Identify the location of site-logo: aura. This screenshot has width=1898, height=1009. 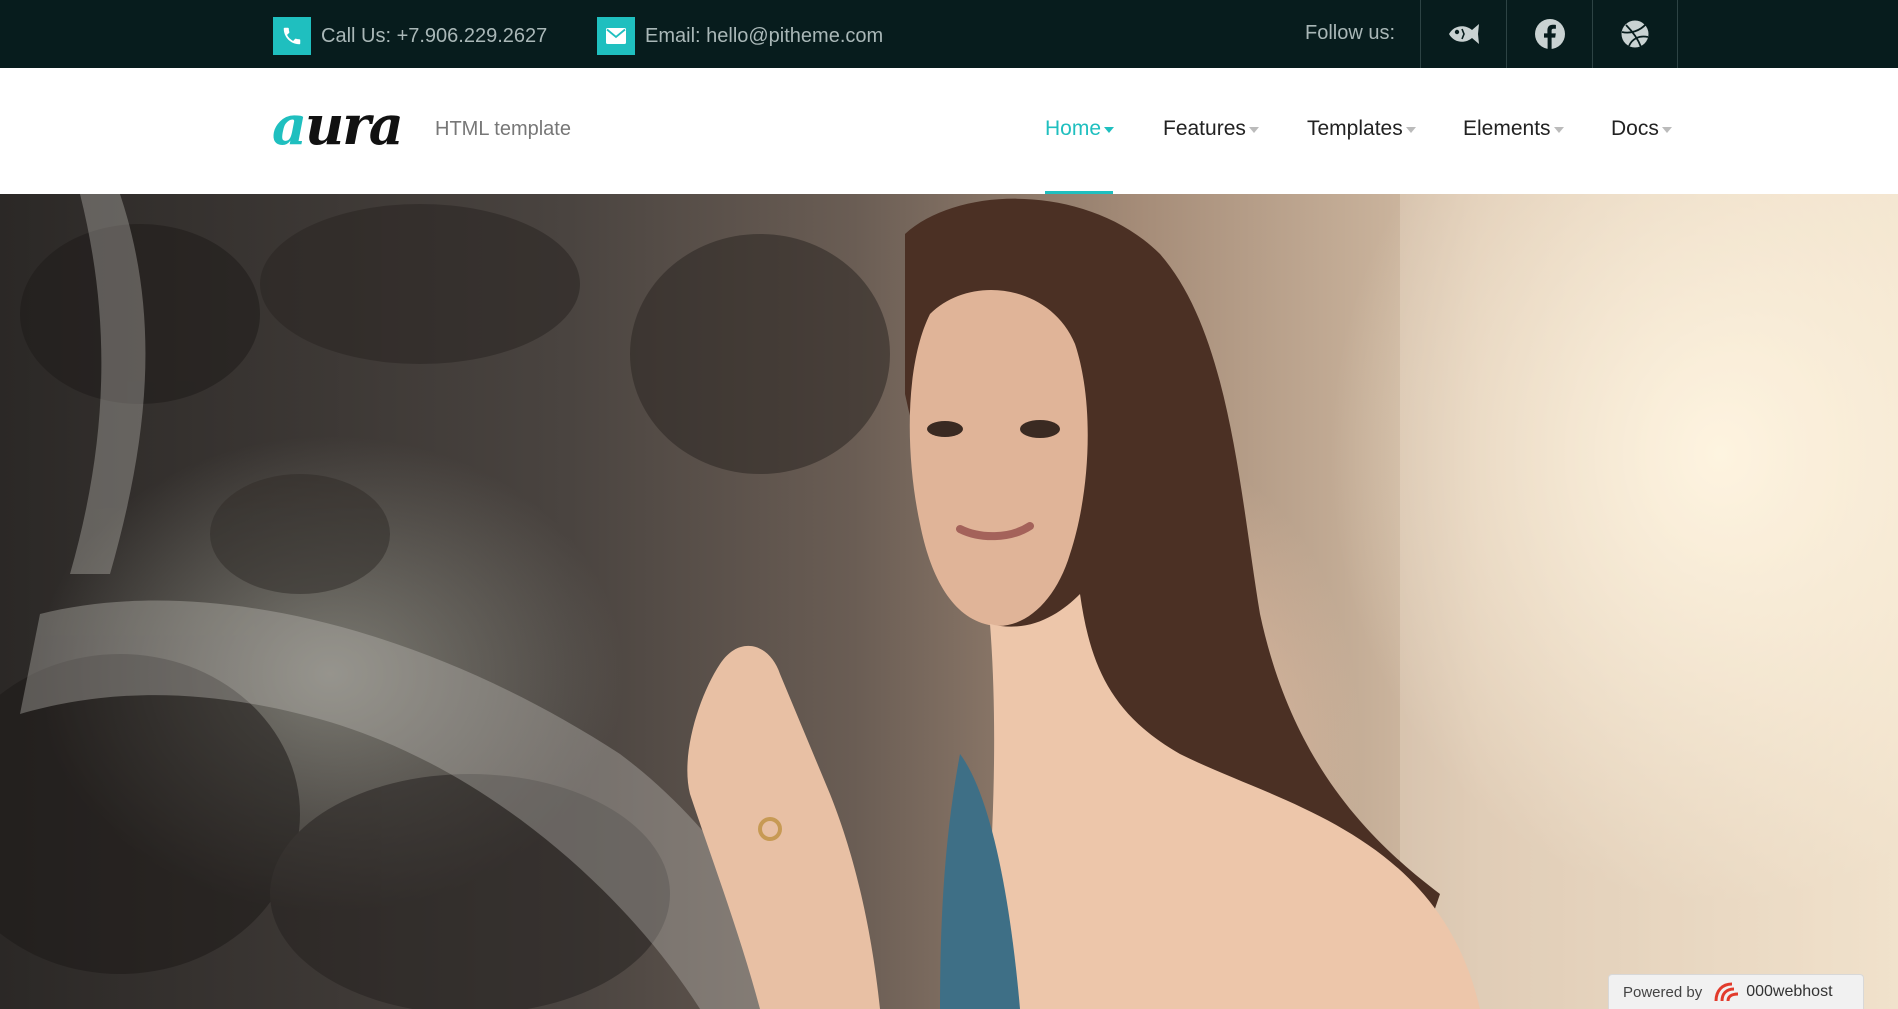
(338, 125).